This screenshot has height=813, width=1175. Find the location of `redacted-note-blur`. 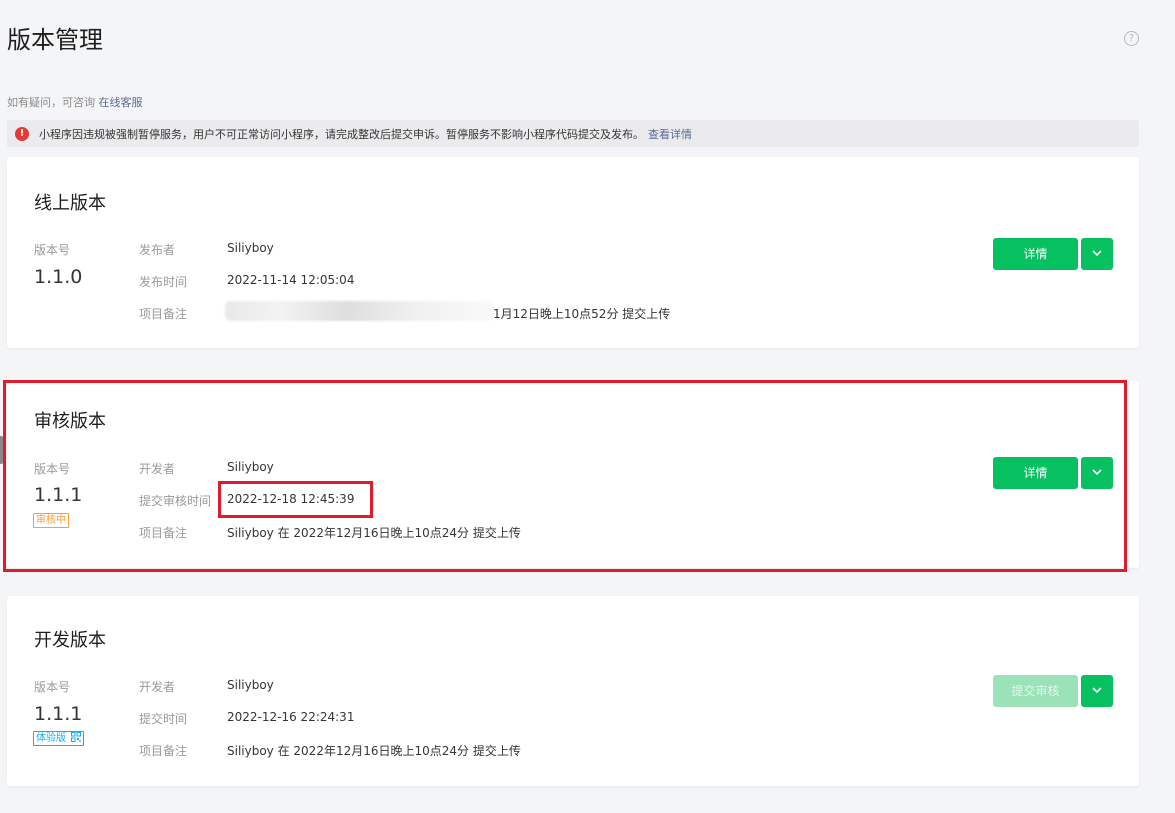

redacted-note-blur is located at coordinates (360, 311).